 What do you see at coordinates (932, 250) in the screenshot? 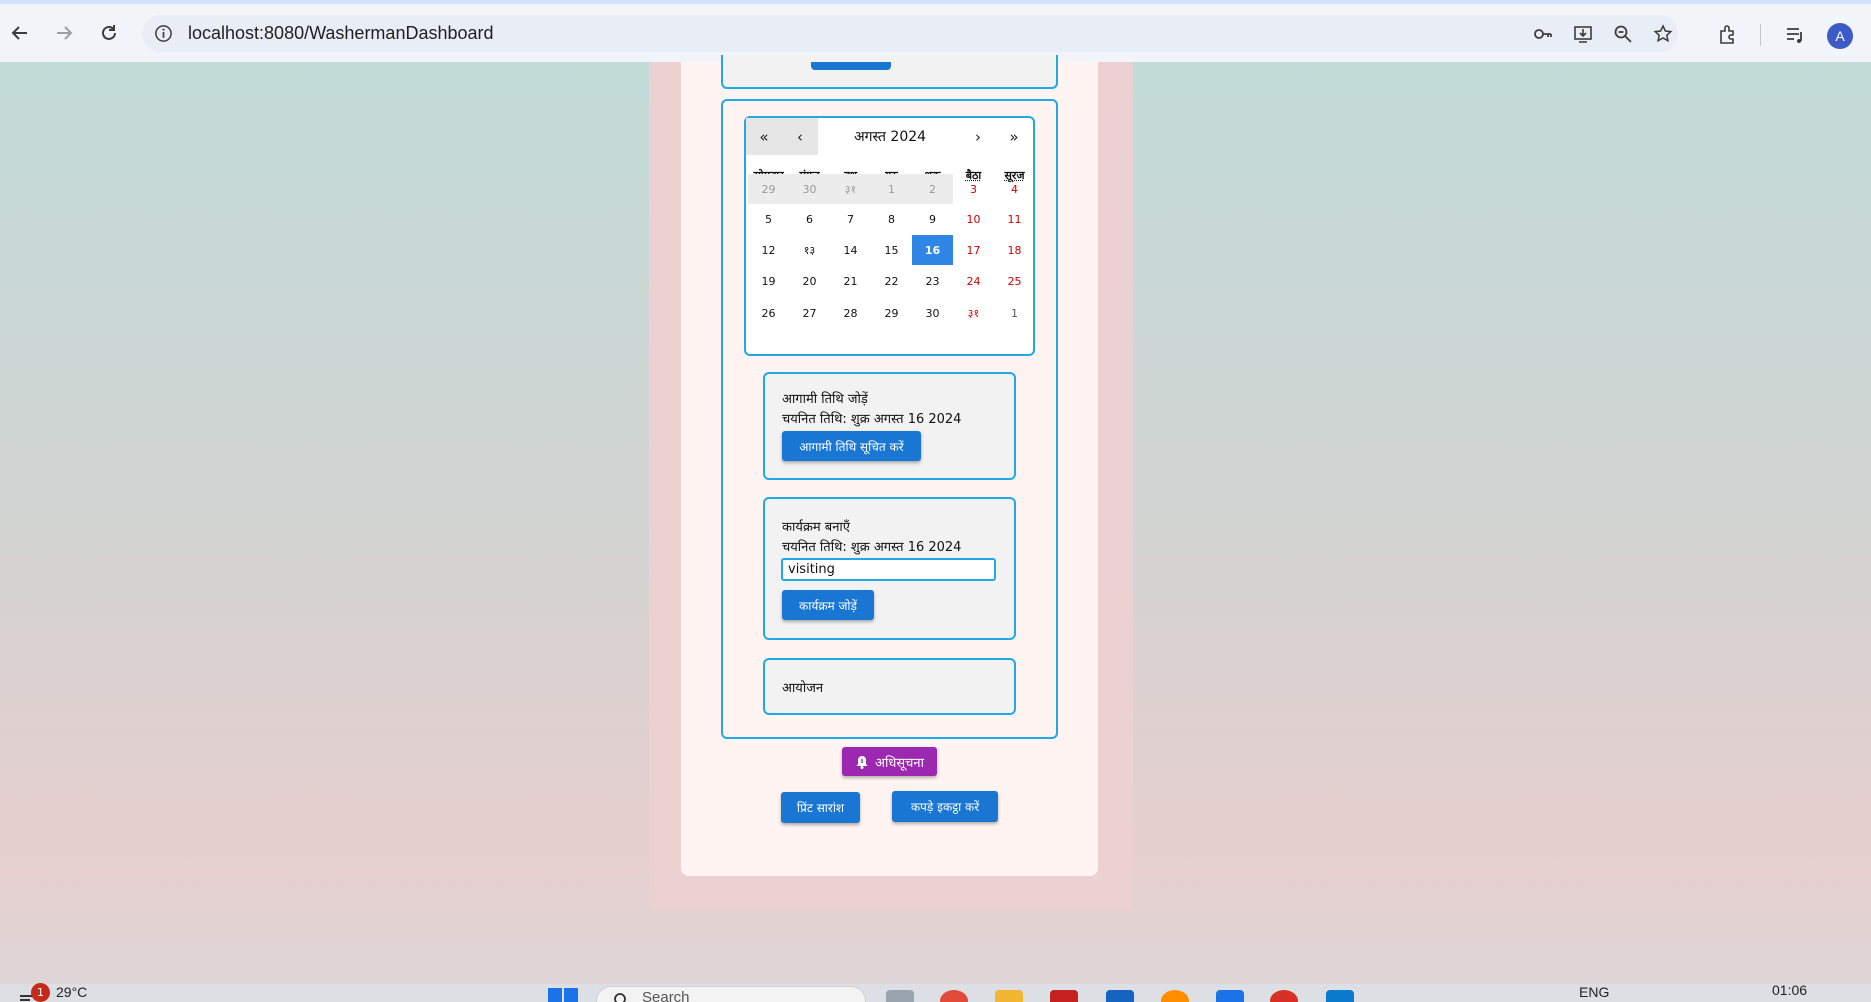
I see `calendar-day-selected: 16` at bounding box center [932, 250].